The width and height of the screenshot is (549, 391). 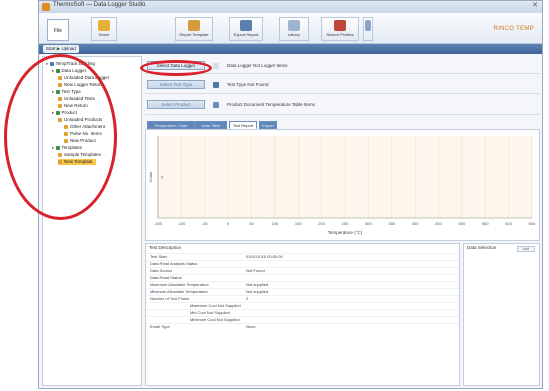 What do you see at coordinates (228, 223) in the screenshot?
I see `x-tick-label: 0` at bounding box center [228, 223].